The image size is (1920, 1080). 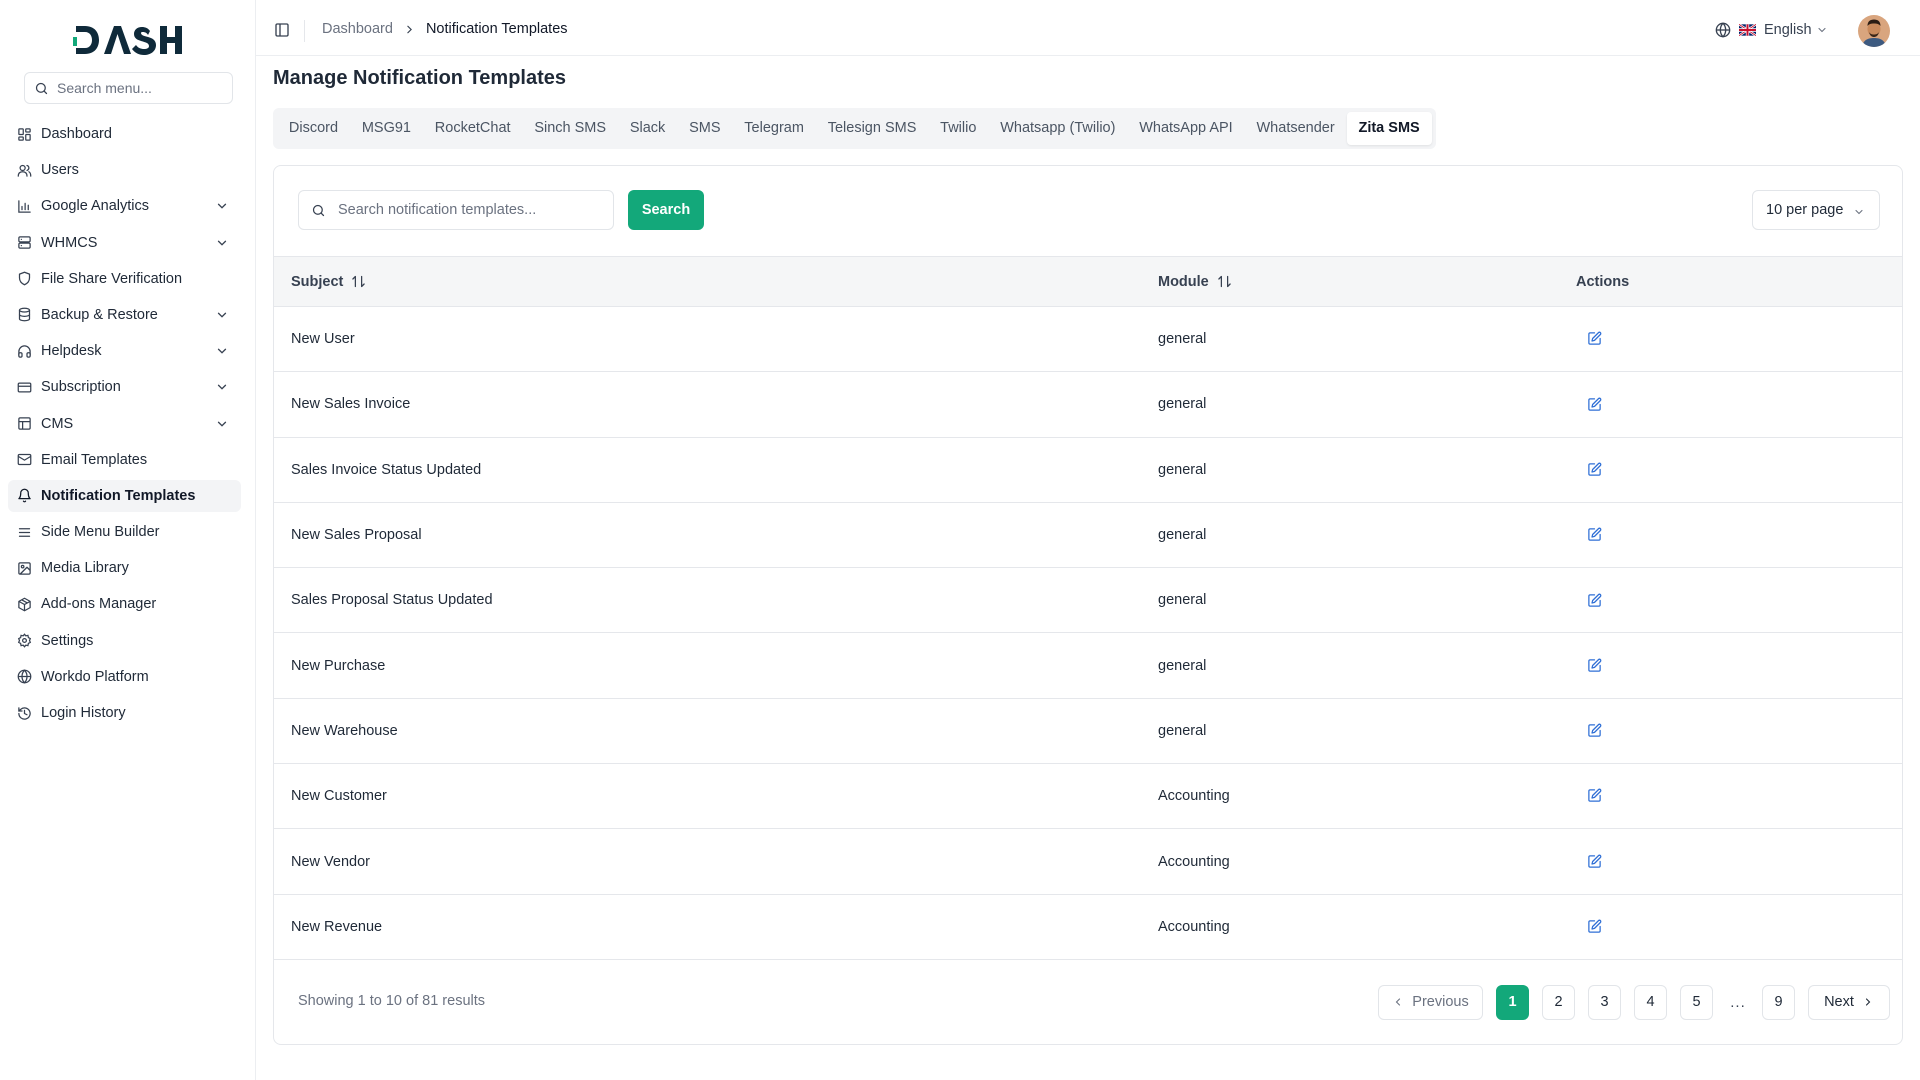 What do you see at coordinates (496, 29) in the screenshot?
I see `breadcrumb-current: Notification Templates` at bounding box center [496, 29].